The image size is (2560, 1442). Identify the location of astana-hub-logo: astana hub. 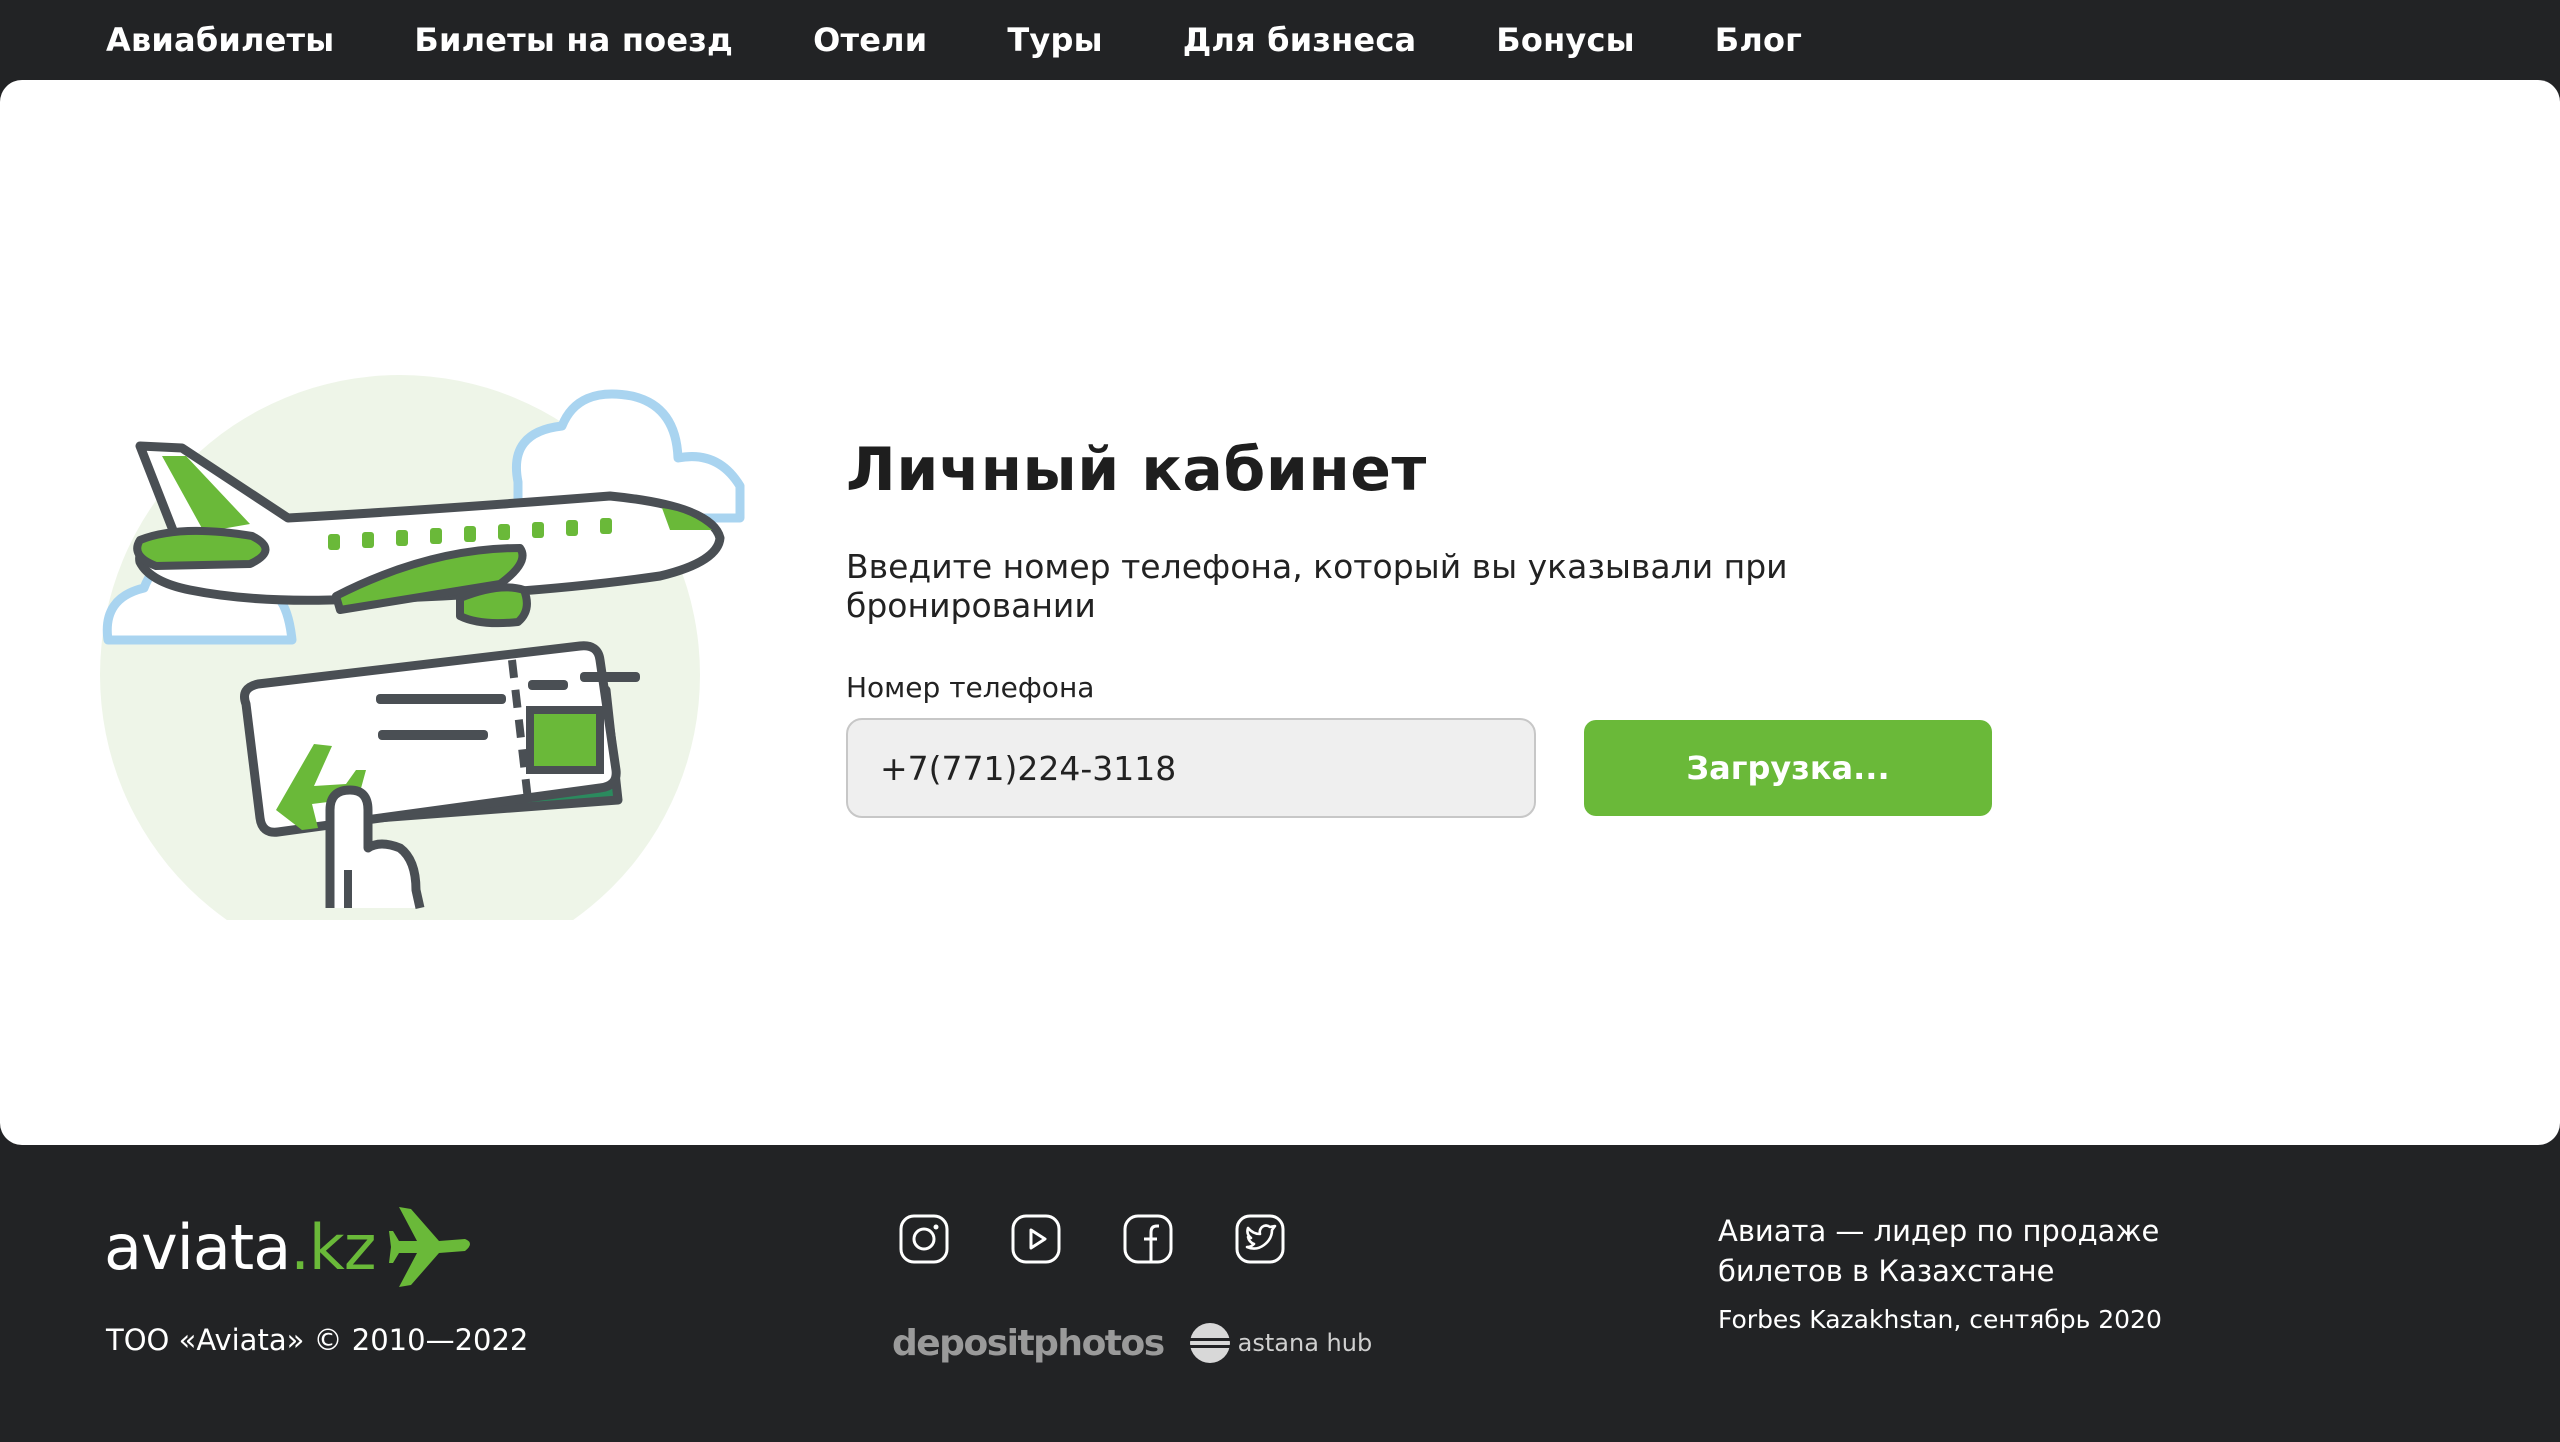
(1280, 1343).